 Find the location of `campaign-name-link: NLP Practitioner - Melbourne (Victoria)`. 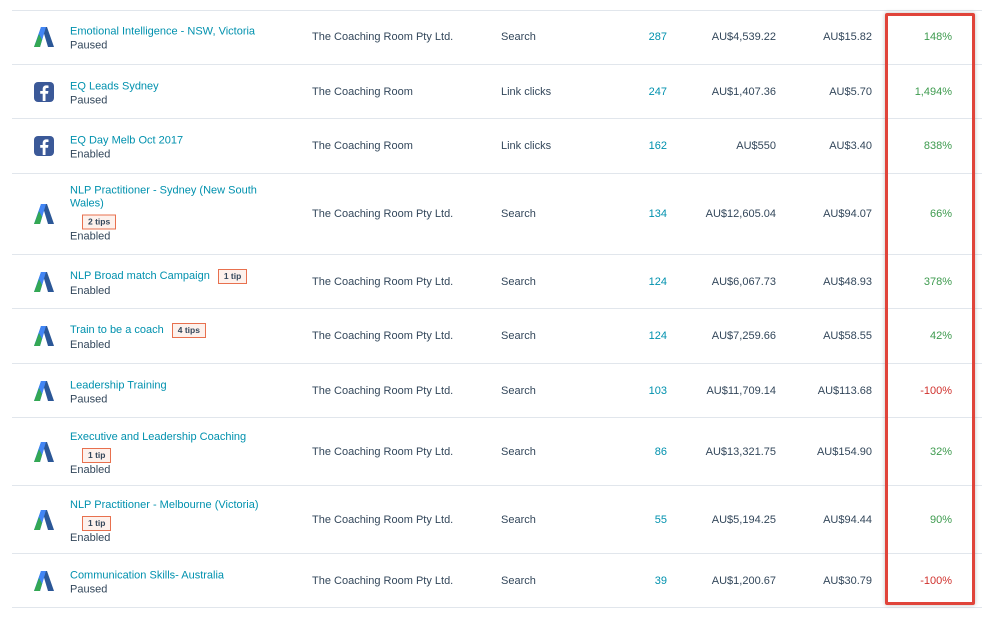

campaign-name-link: NLP Practitioner - Melbourne (Victoria) is located at coordinates (164, 505).